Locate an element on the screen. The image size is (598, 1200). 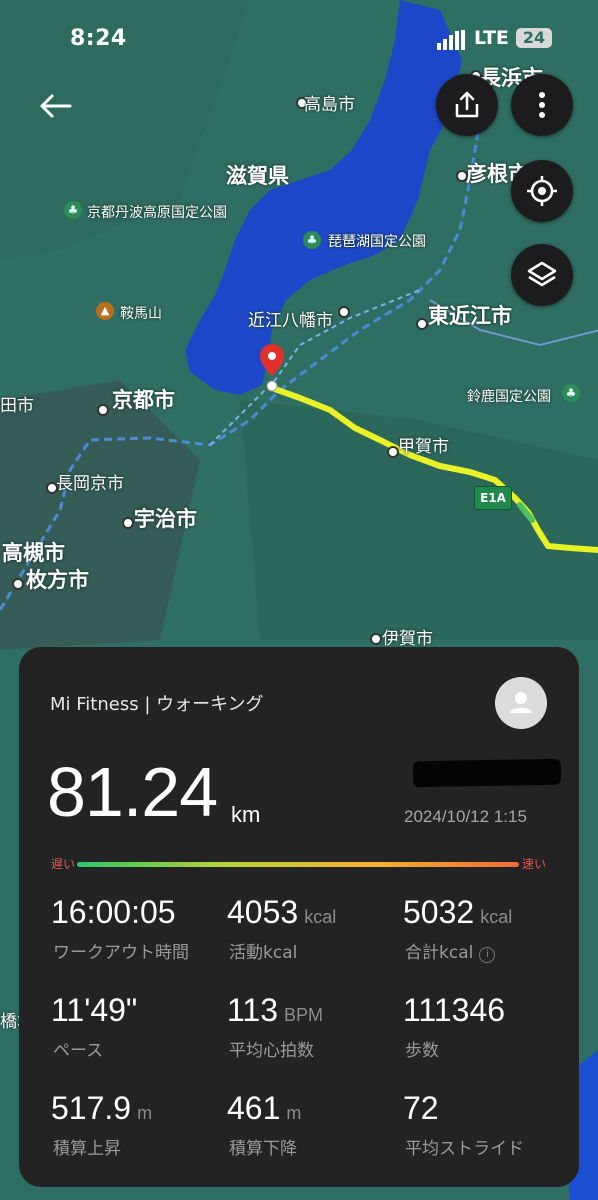
stat-avg-stride: 72 平均ストライド is located at coordinates (463, 1124).